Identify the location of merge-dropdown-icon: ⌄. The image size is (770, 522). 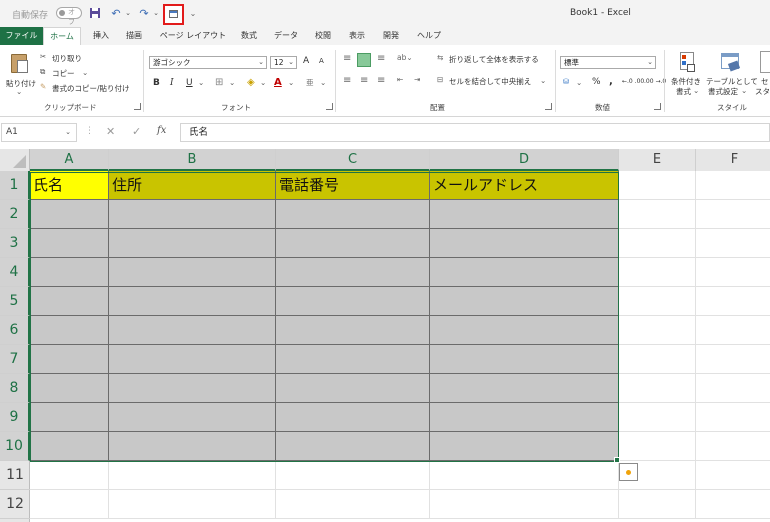
(543, 80).